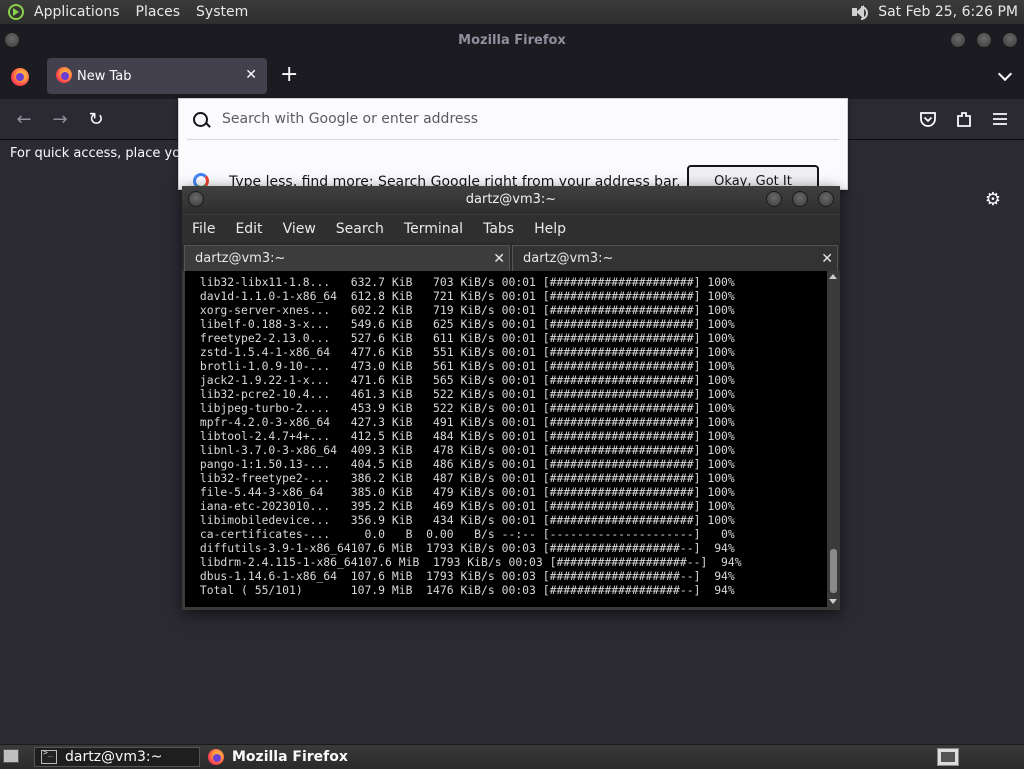 This screenshot has height=769, width=1024. What do you see at coordinates (1010, 40) in the screenshot?
I see `close-window-button` at bounding box center [1010, 40].